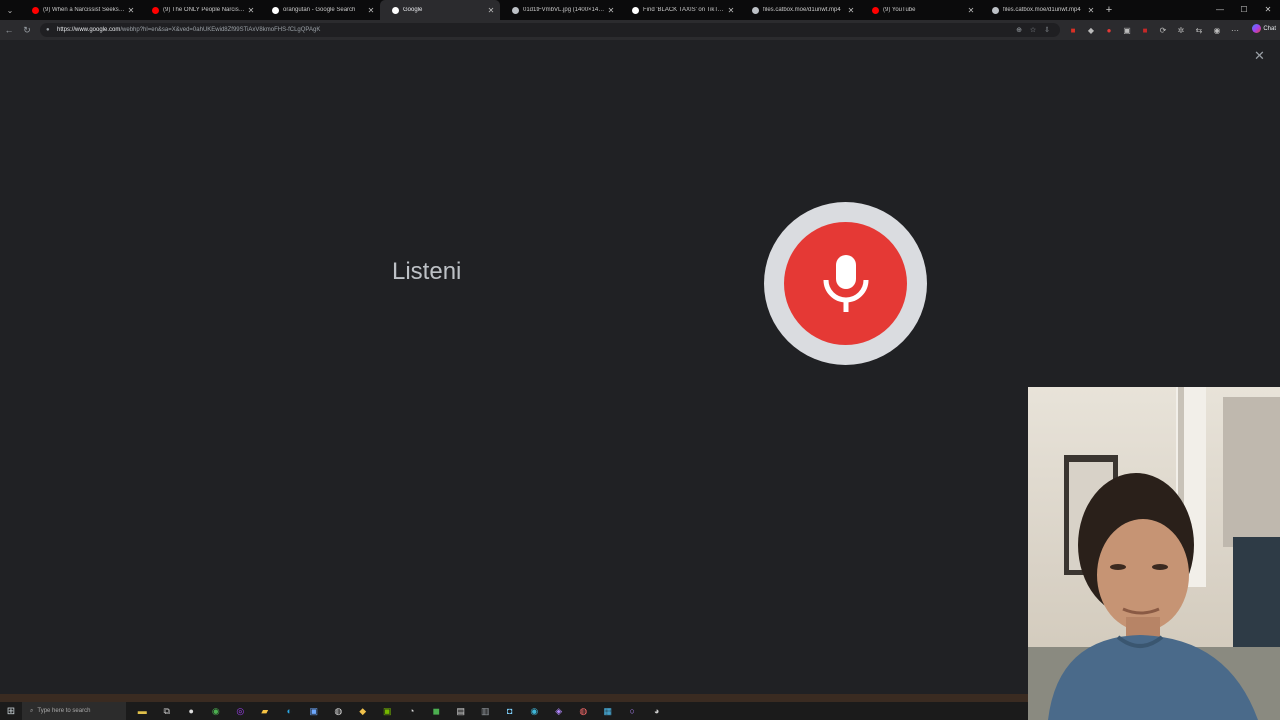  What do you see at coordinates (1047, 30) in the screenshot?
I see `download-icon: ⇩` at bounding box center [1047, 30].